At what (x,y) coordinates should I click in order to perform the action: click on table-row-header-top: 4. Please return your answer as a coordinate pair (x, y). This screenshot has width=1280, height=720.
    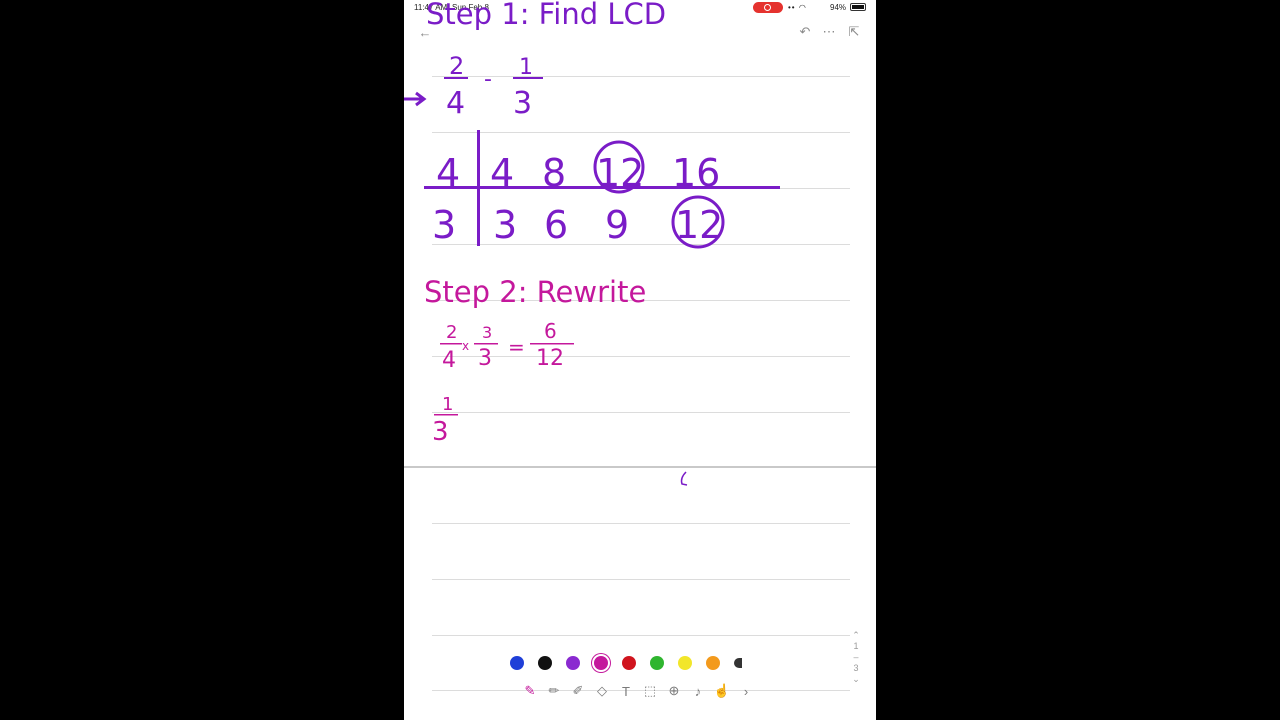
    Looking at the image, I should click on (448, 173).